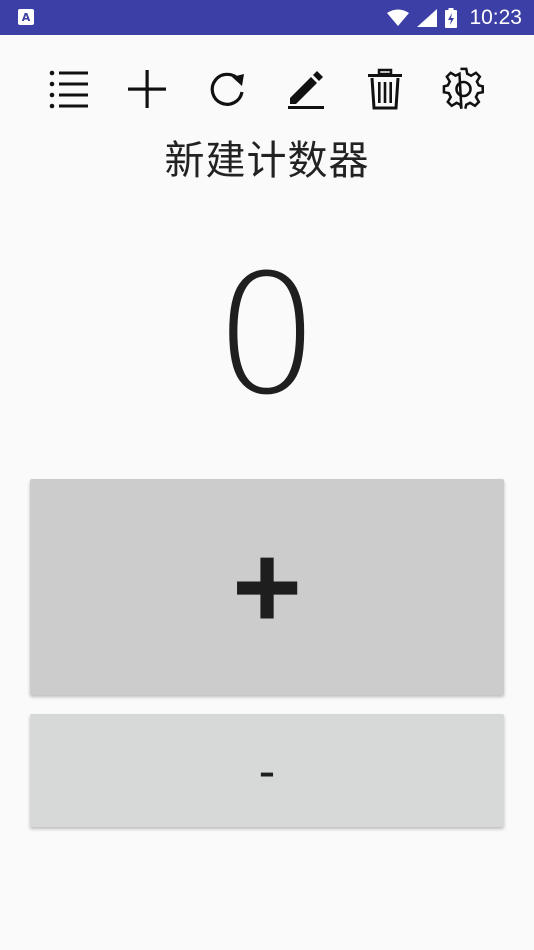 This screenshot has width=534, height=950. I want to click on decrement-button: -, so click(267, 770).